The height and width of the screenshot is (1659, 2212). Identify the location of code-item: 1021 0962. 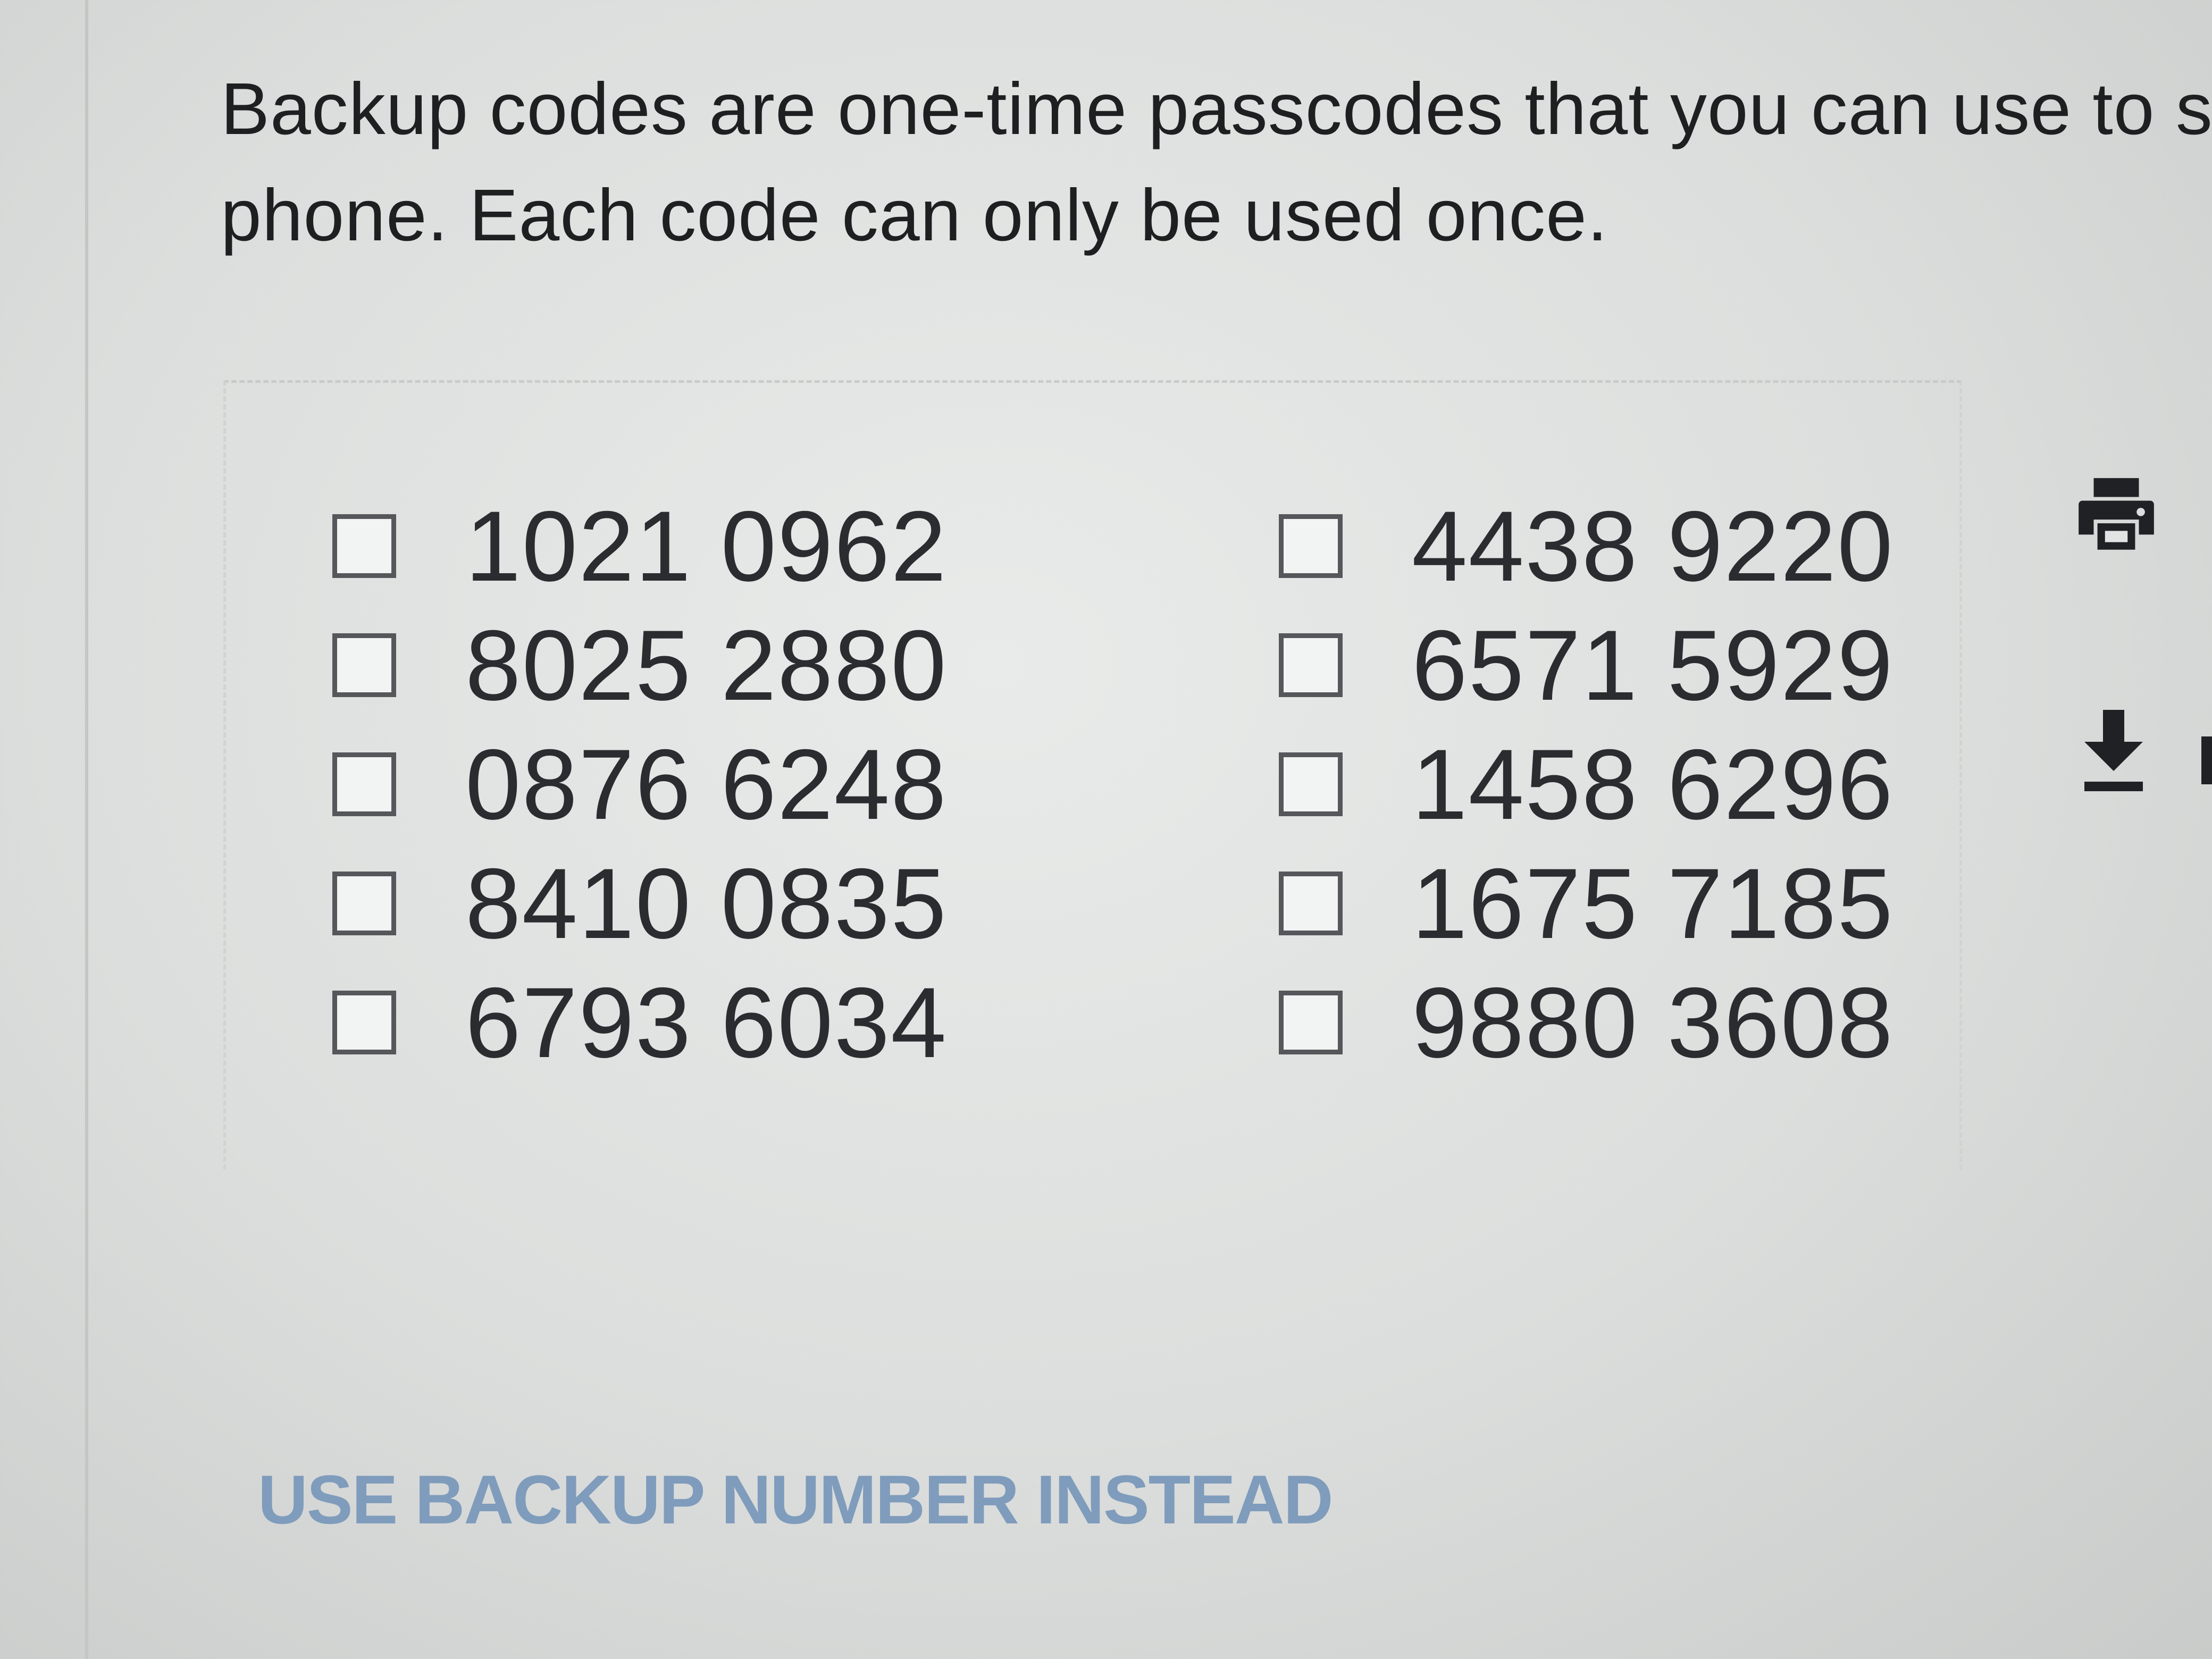
(805, 546).